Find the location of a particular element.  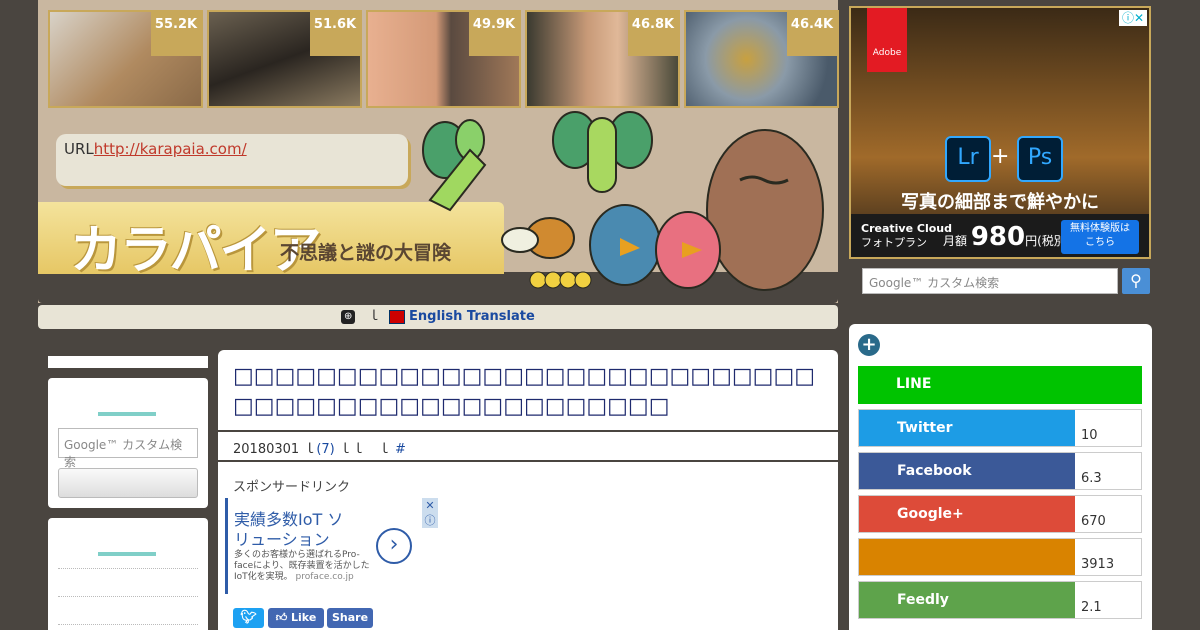

left-links-widget is located at coordinates (128, 574).